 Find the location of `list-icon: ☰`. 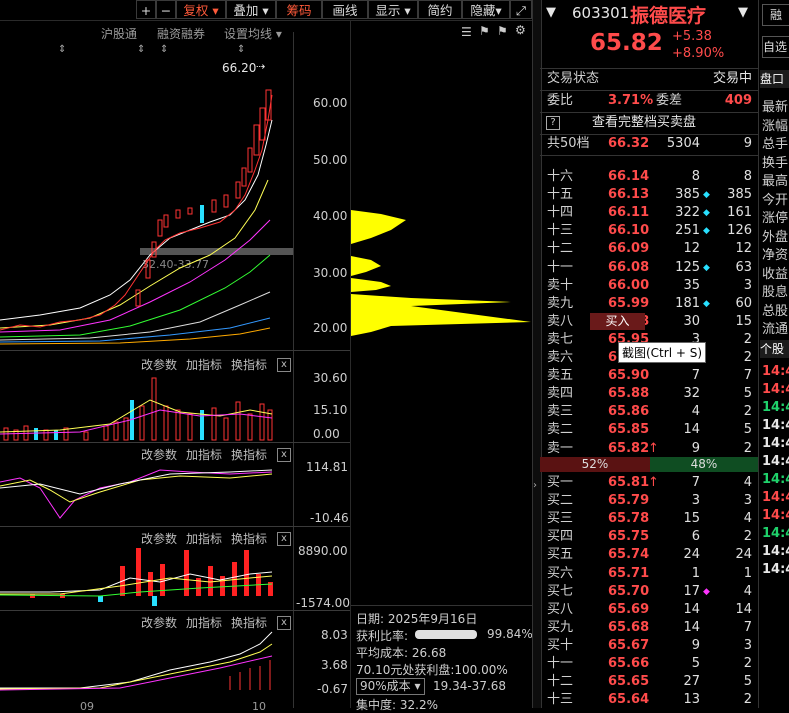

list-icon: ☰ is located at coordinates (466, 32).